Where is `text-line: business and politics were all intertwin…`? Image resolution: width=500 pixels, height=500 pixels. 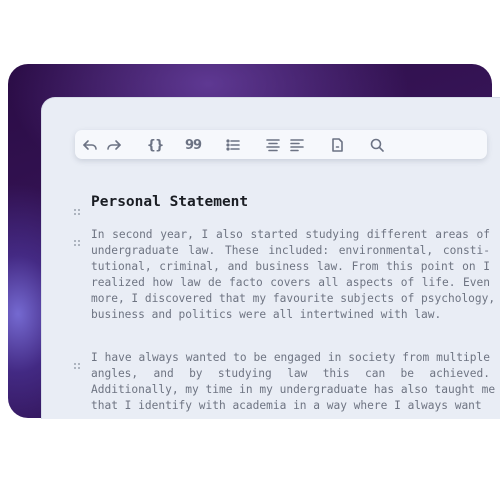
text-line: business and politics were all intertwin… is located at coordinates (266, 314).